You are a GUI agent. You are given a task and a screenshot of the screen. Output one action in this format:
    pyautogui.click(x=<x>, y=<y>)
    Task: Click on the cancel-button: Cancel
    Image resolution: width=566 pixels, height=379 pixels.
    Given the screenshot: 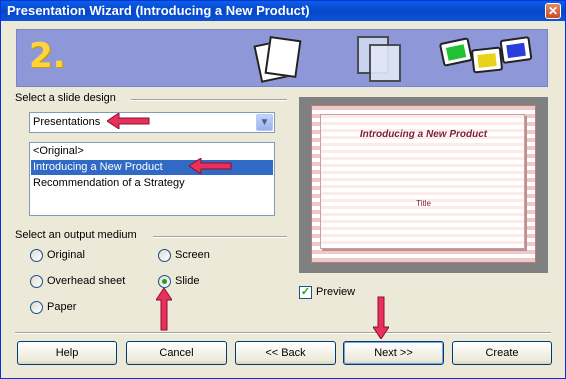 What is the action you would take?
    pyautogui.click(x=176, y=353)
    